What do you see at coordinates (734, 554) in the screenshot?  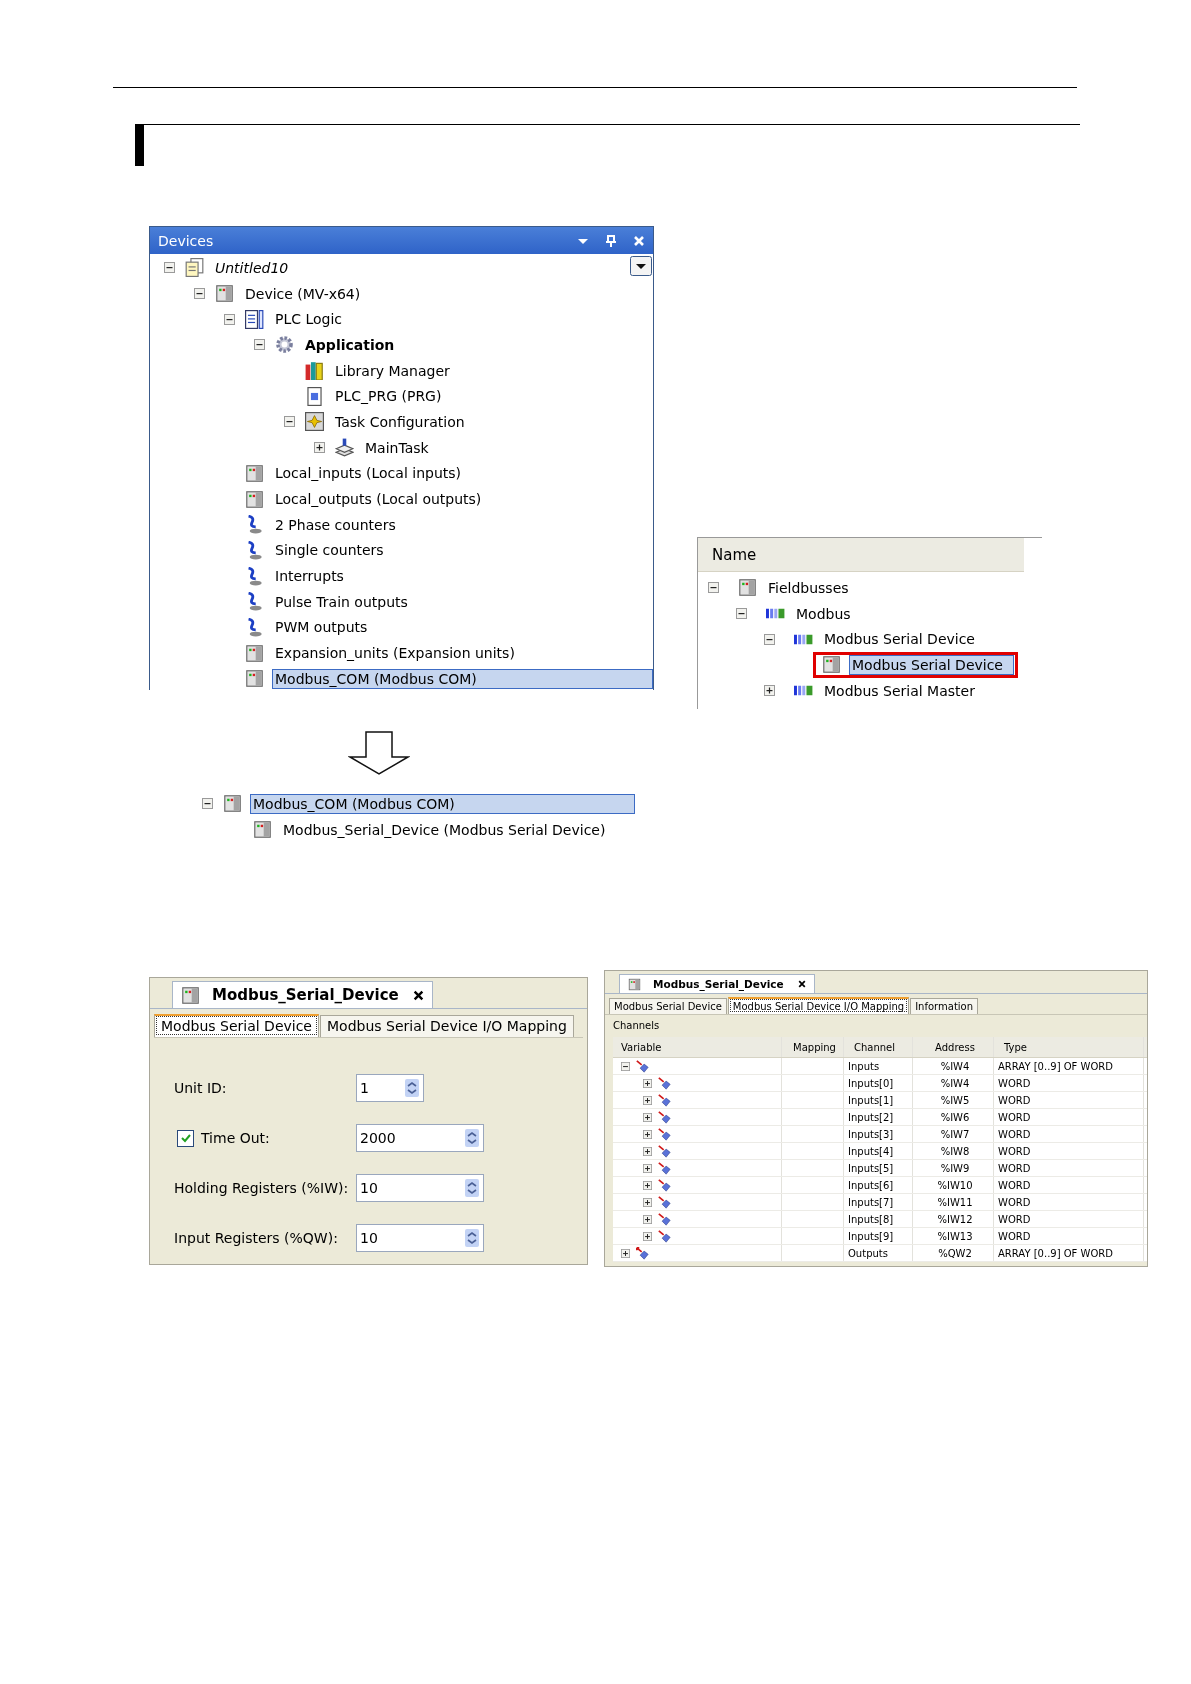 I see `column-header: Name` at bounding box center [734, 554].